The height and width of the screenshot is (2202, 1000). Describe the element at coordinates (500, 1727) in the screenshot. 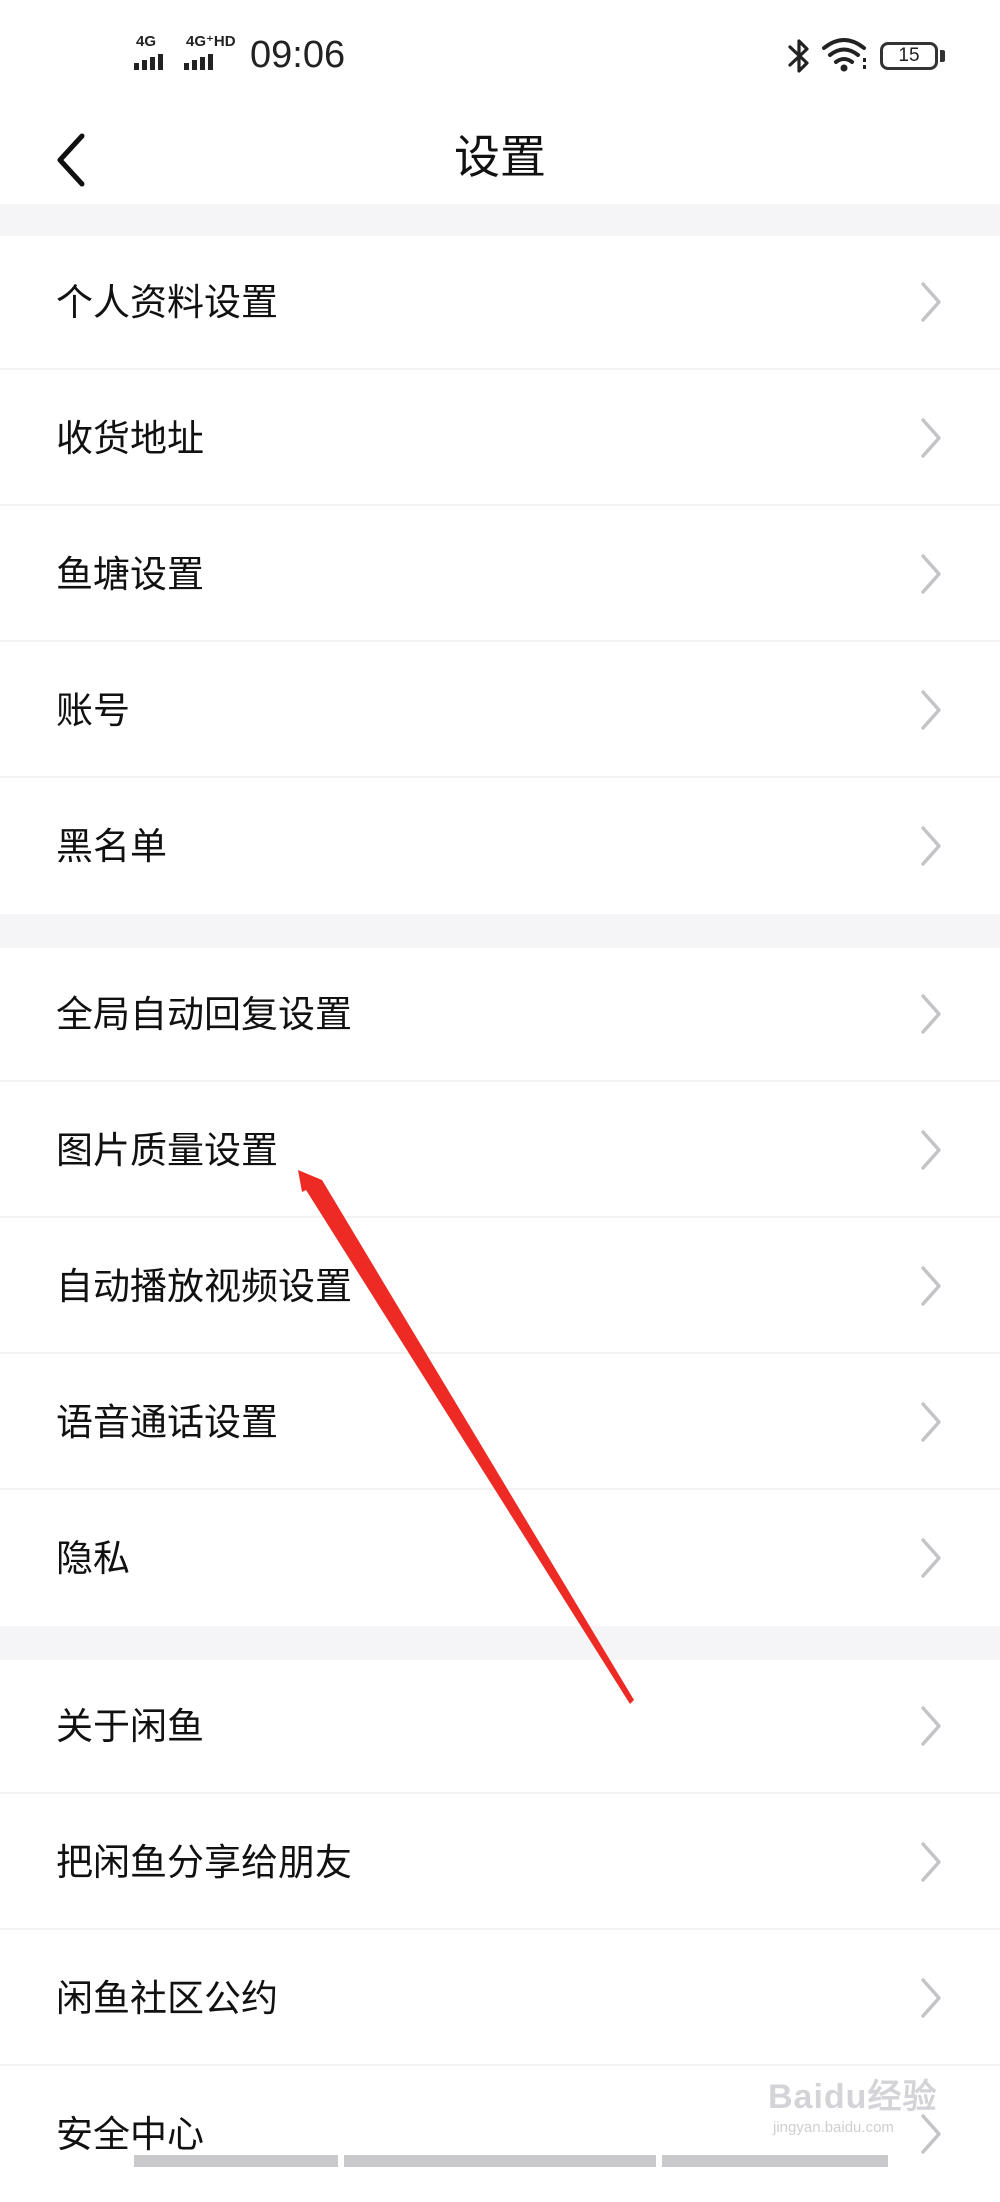

I see `settings-item-about: 关于闲鱼` at that location.